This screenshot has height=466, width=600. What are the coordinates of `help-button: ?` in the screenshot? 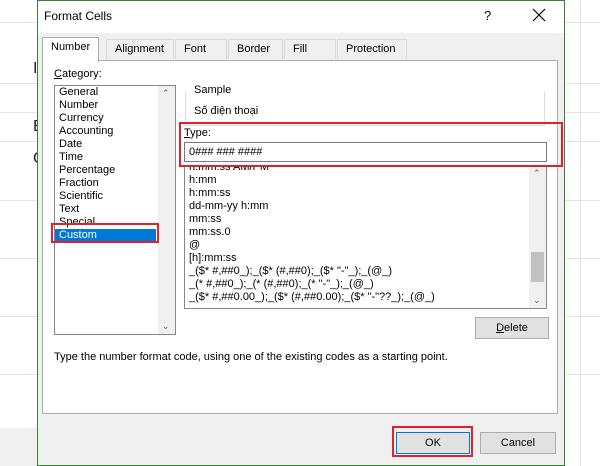 It's located at (487, 15).